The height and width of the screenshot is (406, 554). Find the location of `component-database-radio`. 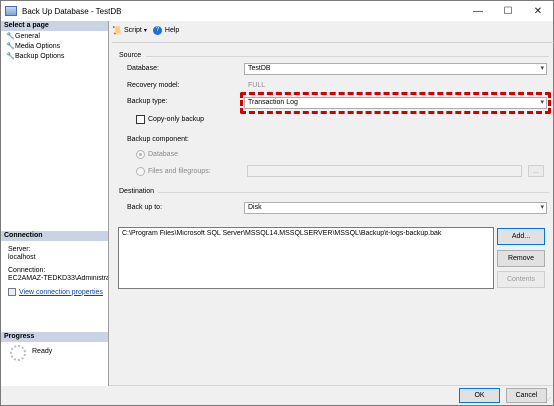

component-database-radio is located at coordinates (140, 154).